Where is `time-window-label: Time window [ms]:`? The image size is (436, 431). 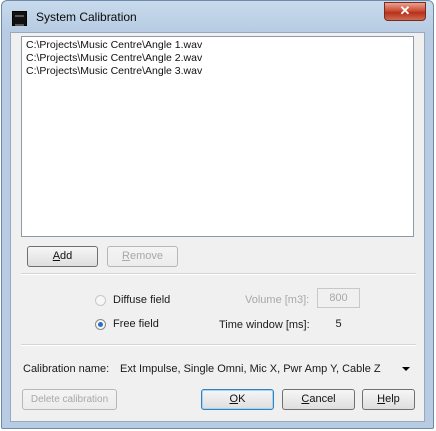
time-window-label: Time window [ms]: is located at coordinates (264, 325).